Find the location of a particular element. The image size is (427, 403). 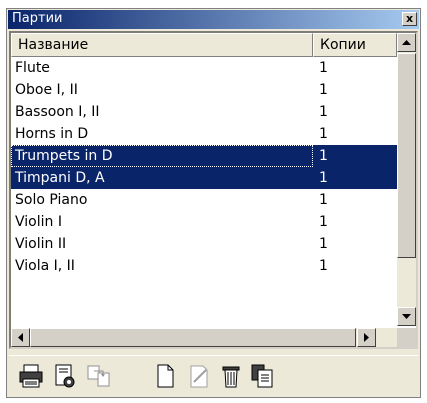

part-name: Bassoon I, II is located at coordinates (57, 112).